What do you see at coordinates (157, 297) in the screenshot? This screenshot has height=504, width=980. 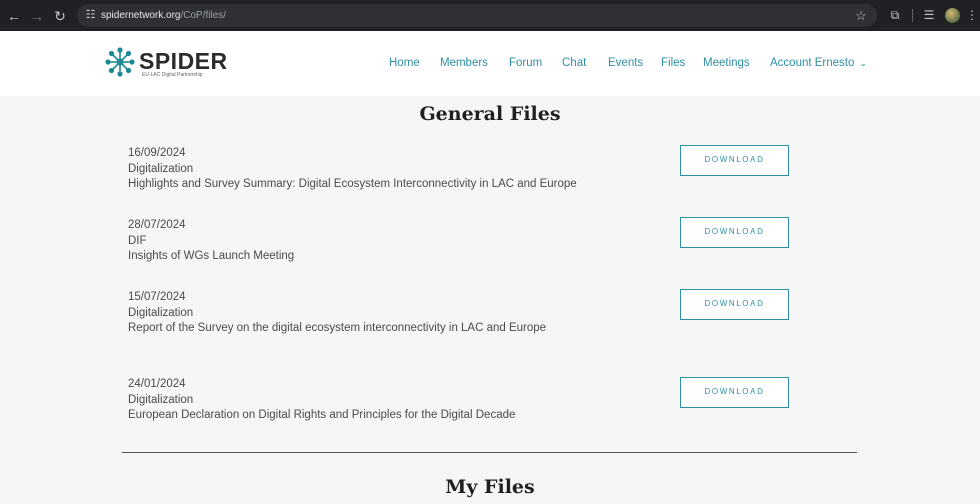 I see `file-date: 15/07/2024` at bounding box center [157, 297].